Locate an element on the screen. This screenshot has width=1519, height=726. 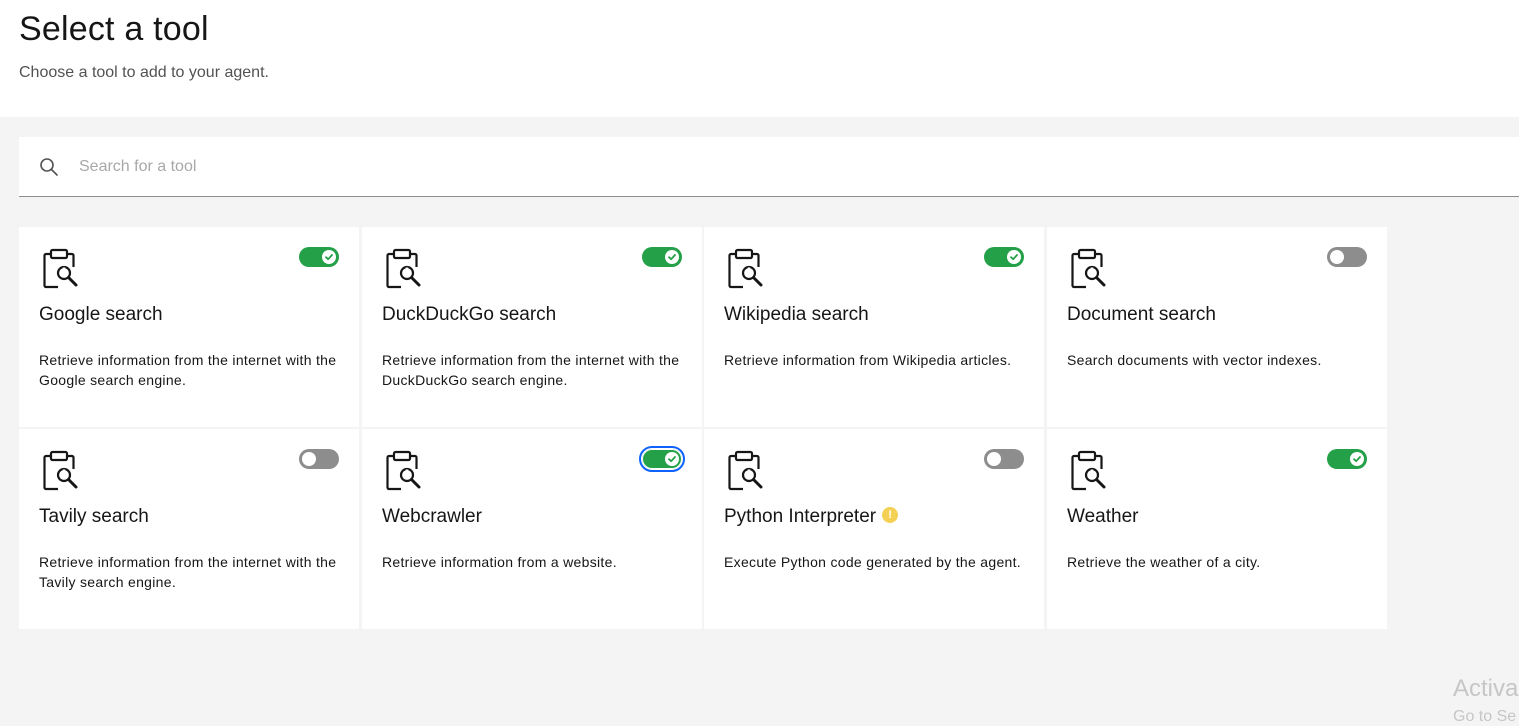
tool-search is located at coordinates (769, 167).